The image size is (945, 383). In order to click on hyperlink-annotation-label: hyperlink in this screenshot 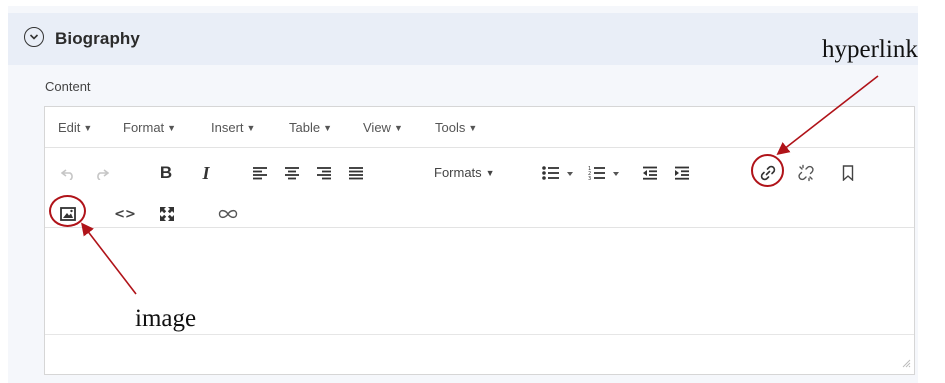, I will do `click(870, 49)`.